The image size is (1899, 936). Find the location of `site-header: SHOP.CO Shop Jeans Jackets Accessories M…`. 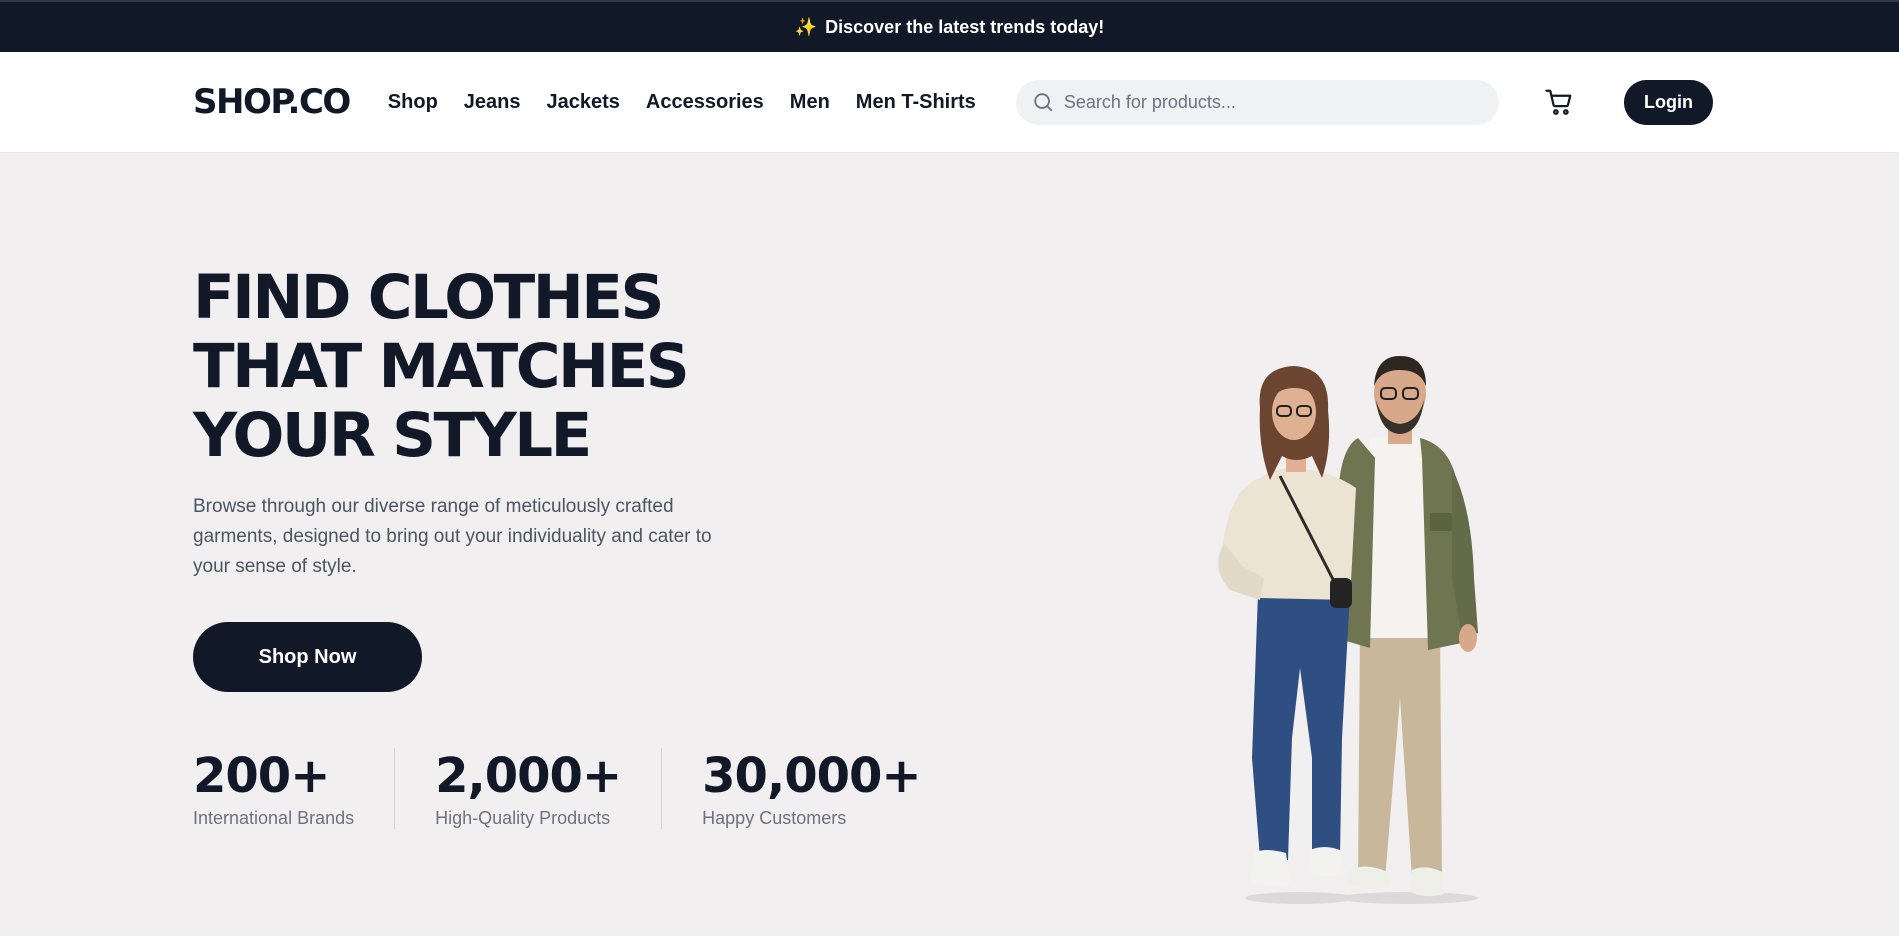

site-header: SHOP.CO Shop Jeans Jackets Accessories M… is located at coordinates (949, 102).